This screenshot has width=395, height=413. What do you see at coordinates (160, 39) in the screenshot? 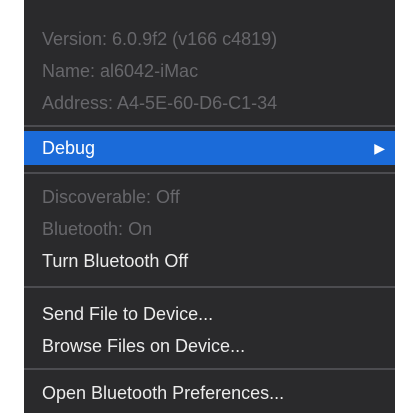
I see `version-info: Version: 6.0.9f2 (v166 c4819)` at bounding box center [160, 39].